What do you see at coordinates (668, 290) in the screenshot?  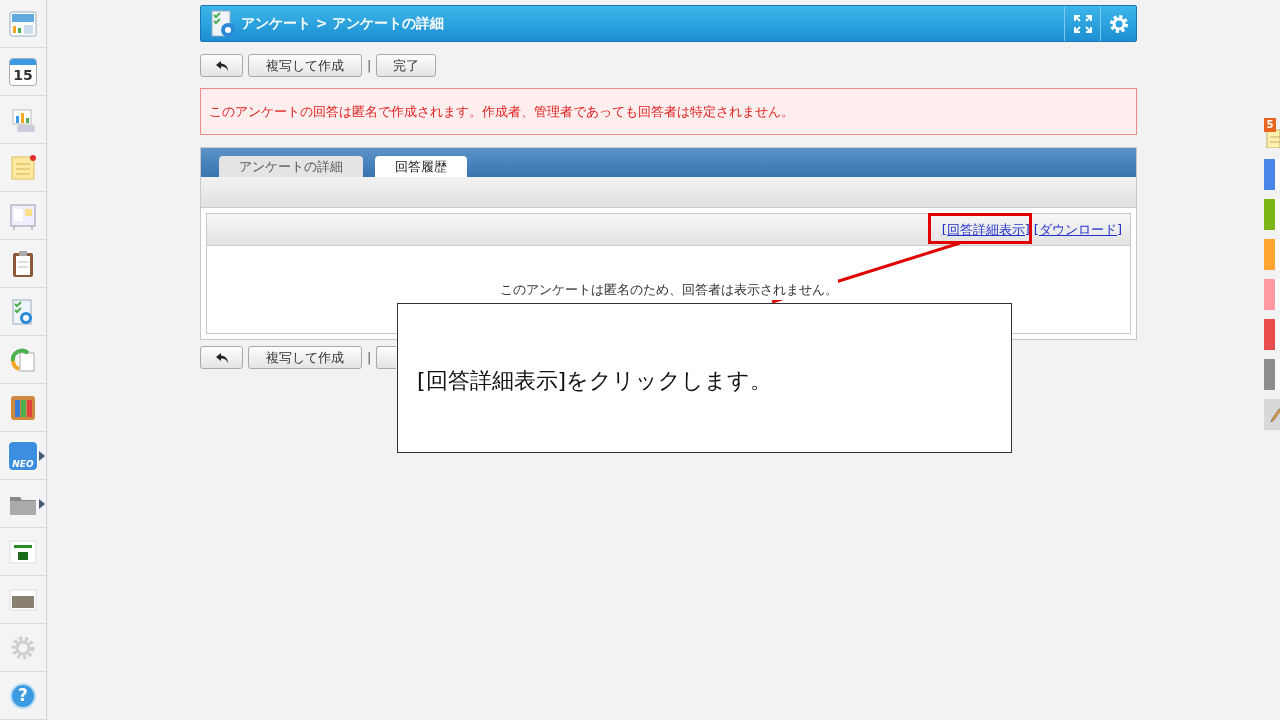 I see `empty-message: このアンケートは匿名のため、回答者は表示されません。` at bounding box center [668, 290].